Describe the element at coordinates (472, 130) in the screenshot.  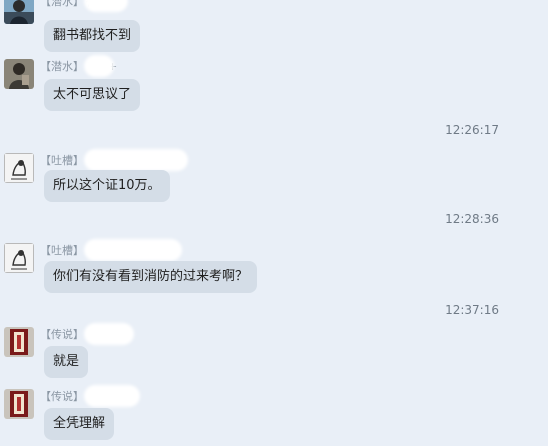
I see `timestamp: 12:26:17` at that location.